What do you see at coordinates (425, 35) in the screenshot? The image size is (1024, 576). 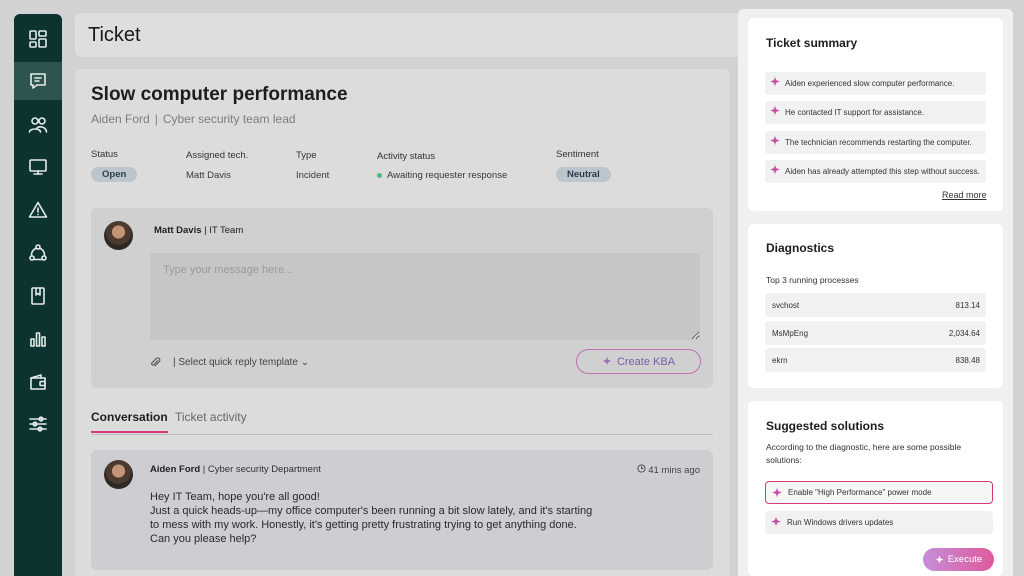 I see `page-header: Ticket` at bounding box center [425, 35].